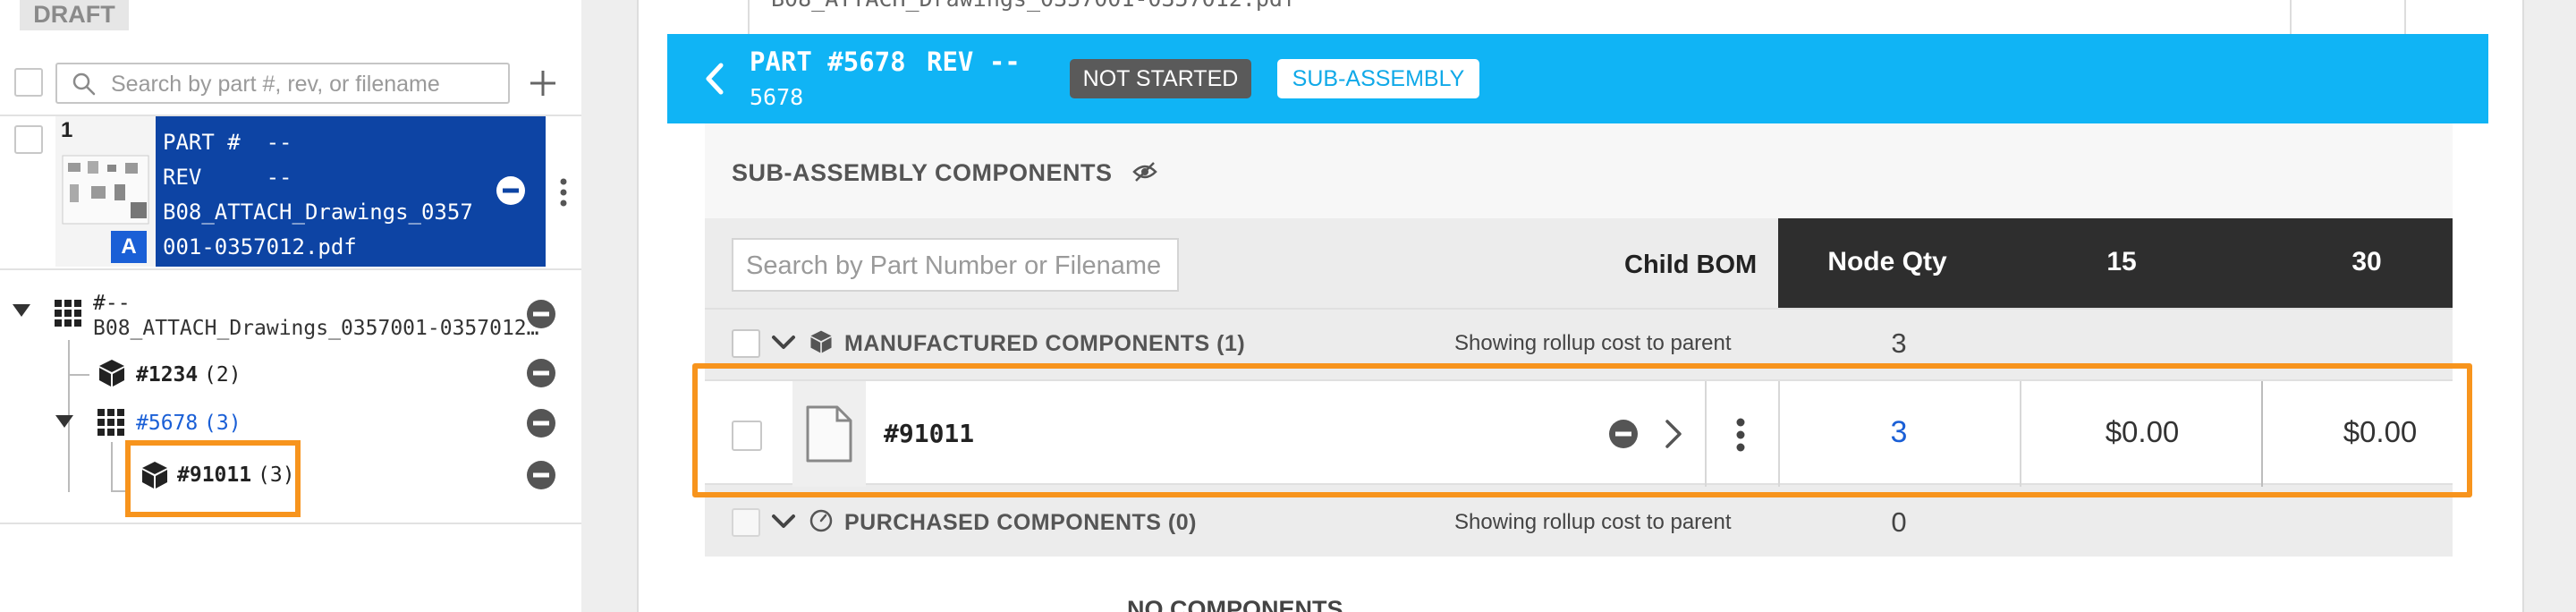 The width and height of the screenshot is (2576, 612). I want to click on group-node-qty: 0, so click(1899, 522).